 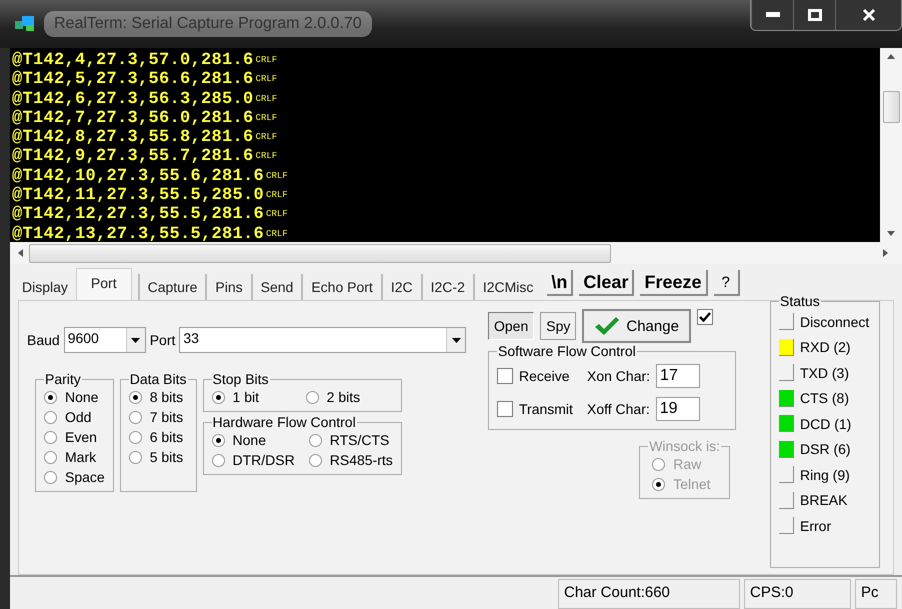 I want to click on change-button: Change, so click(x=636, y=326).